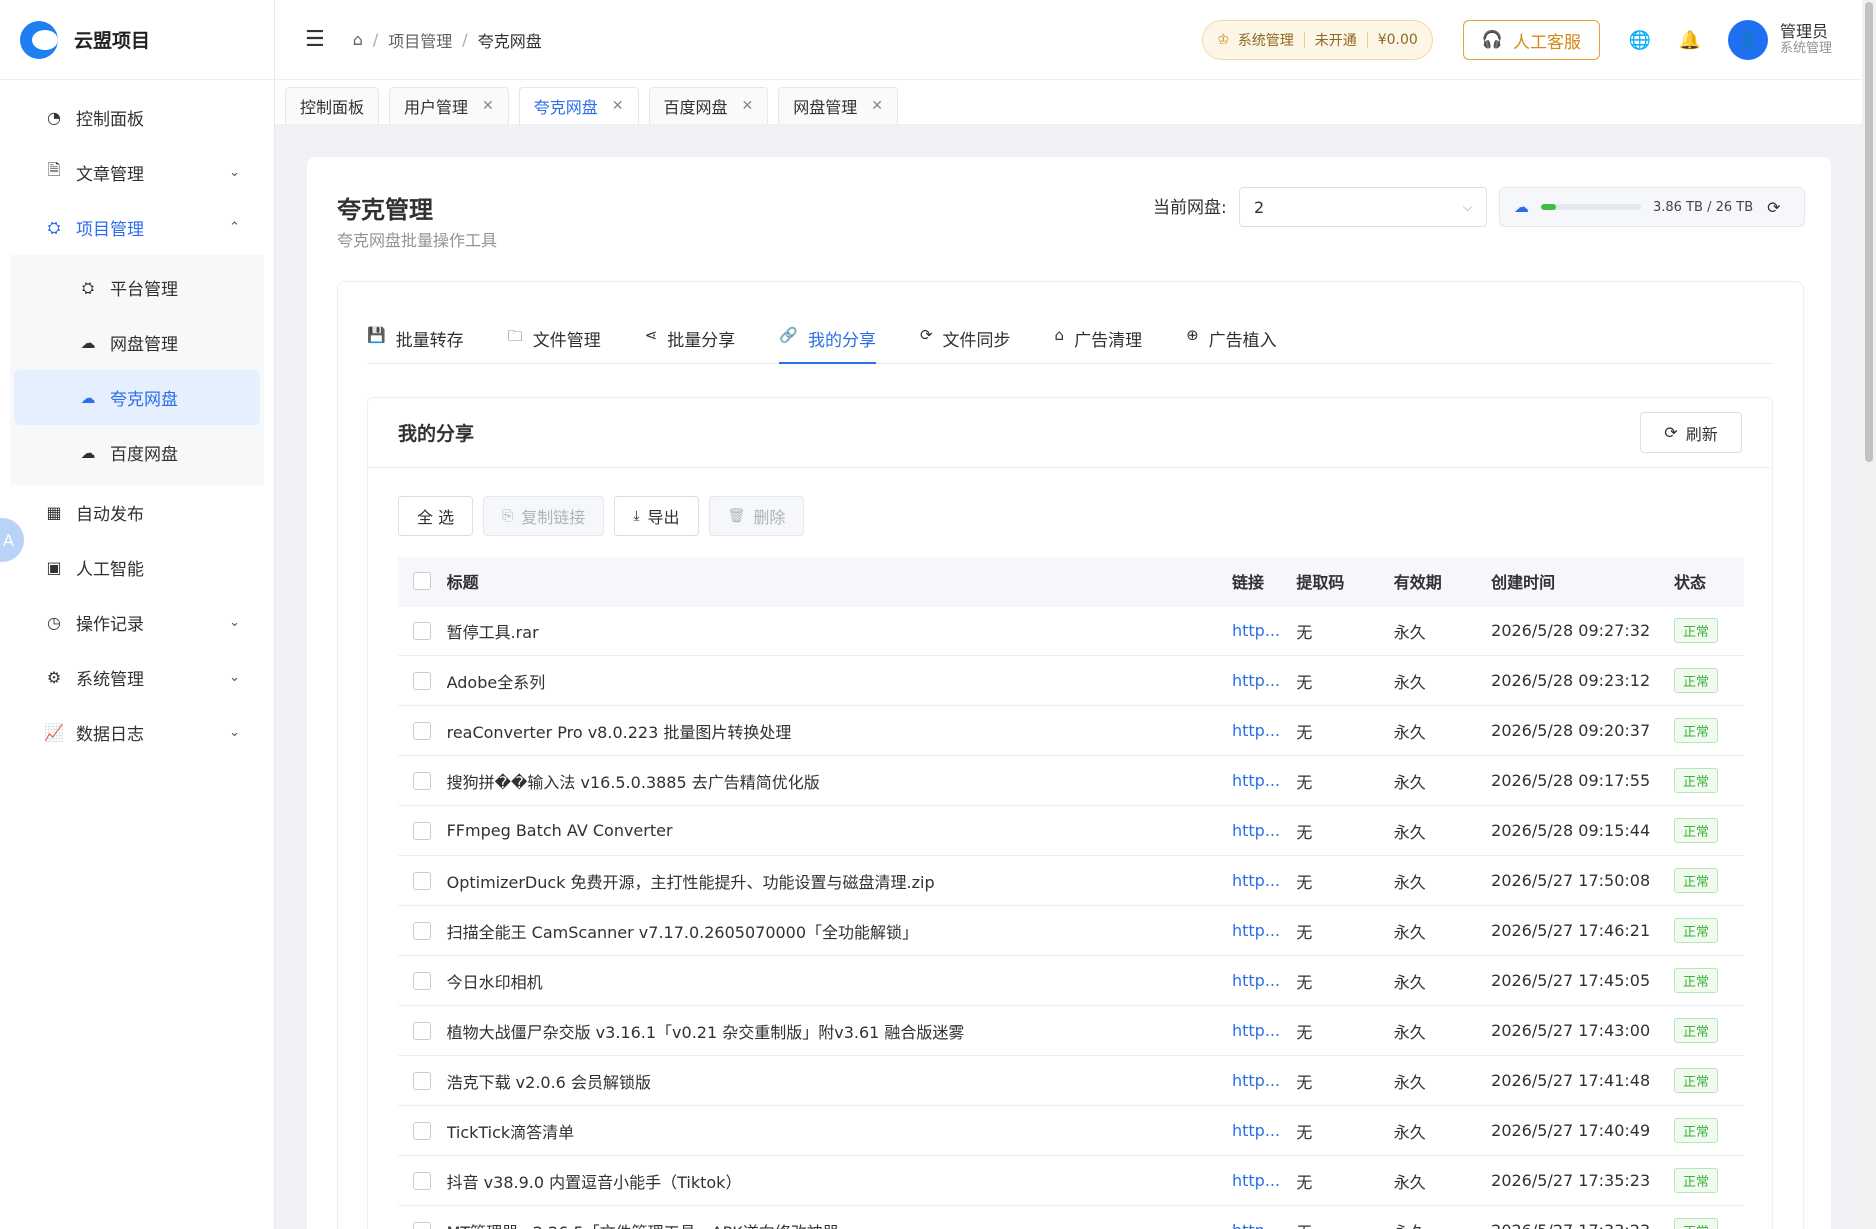 The height and width of the screenshot is (1229, 1876). I want to click on sidebar-item: ◷ 操作记录 ⌄, so click(137, 622).